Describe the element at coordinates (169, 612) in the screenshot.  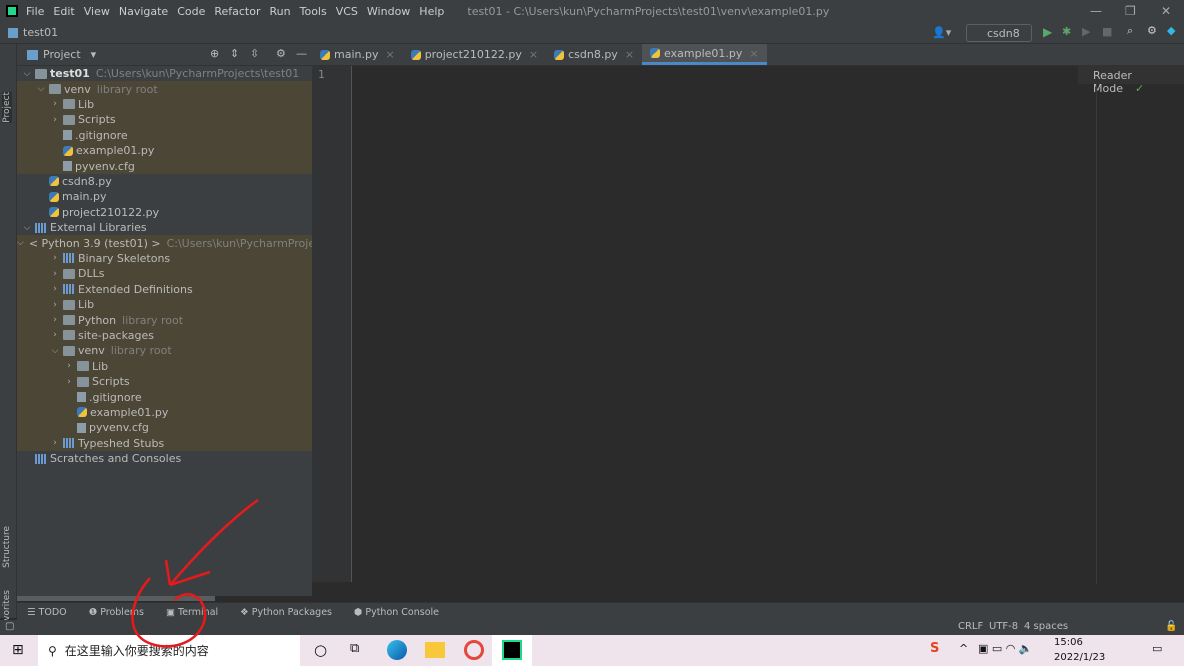
I see `annotation-circle` at that location.